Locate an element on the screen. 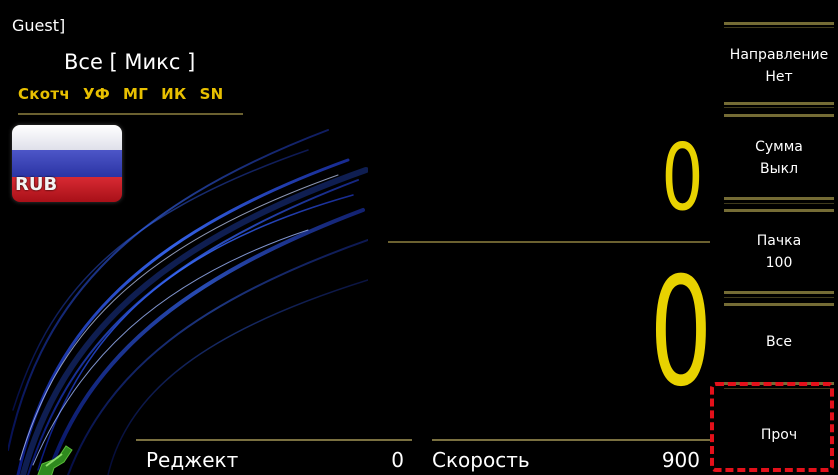  direction-button: Направление Нет is located at coordinates (779, 66).